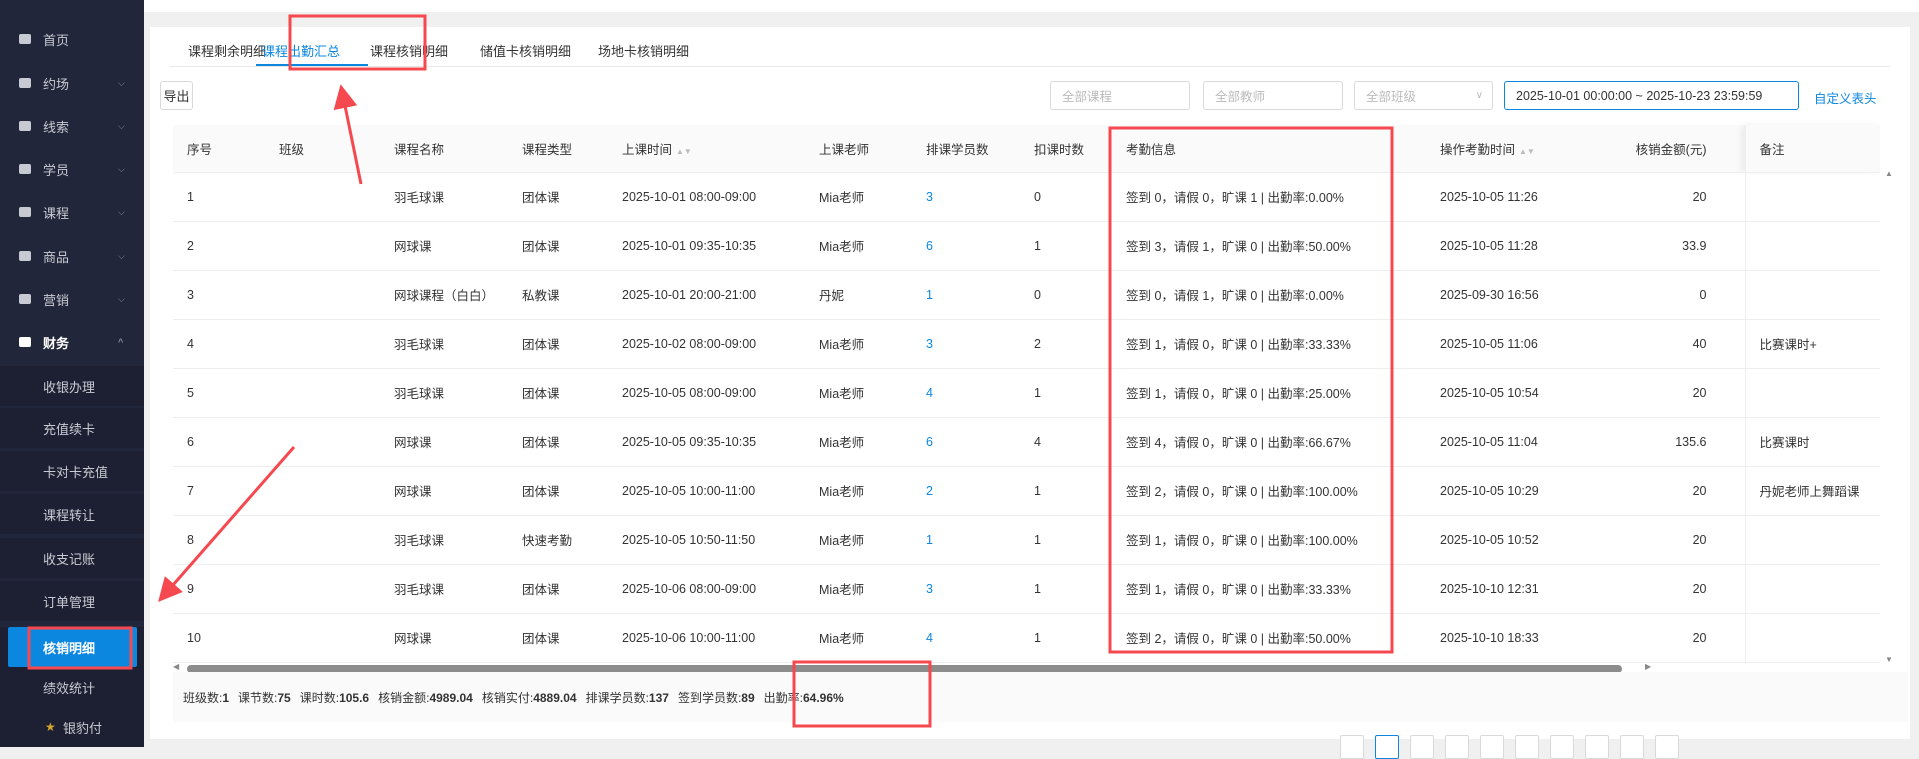 The height and width of the screenshot is (759, 1919). I want to click on calendar-check-icon, so click(25, 83).